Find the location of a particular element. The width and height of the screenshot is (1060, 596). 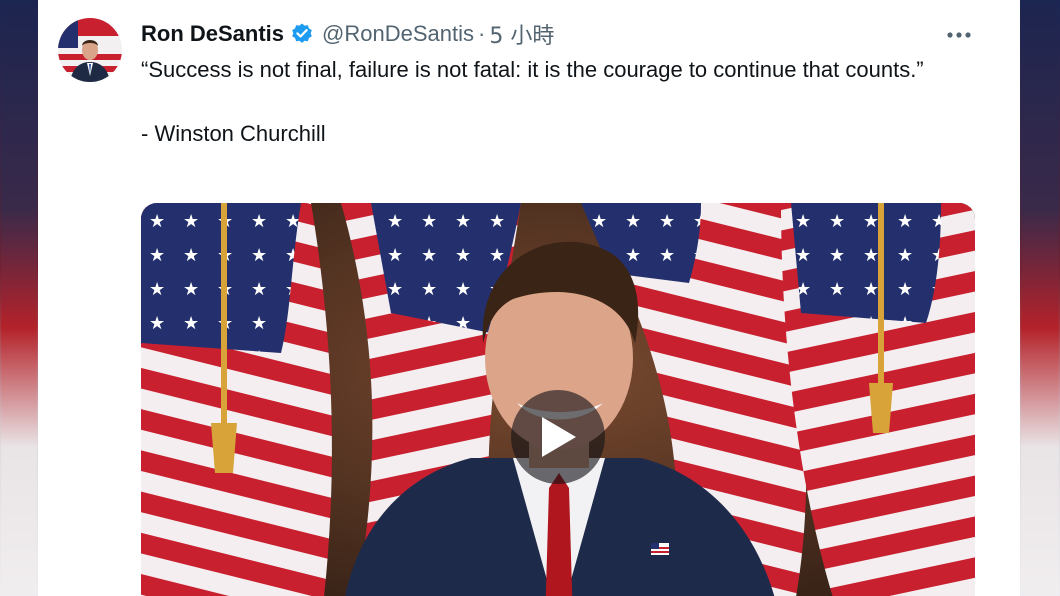

verified-badge-icon is located at coordinates (302, 34).